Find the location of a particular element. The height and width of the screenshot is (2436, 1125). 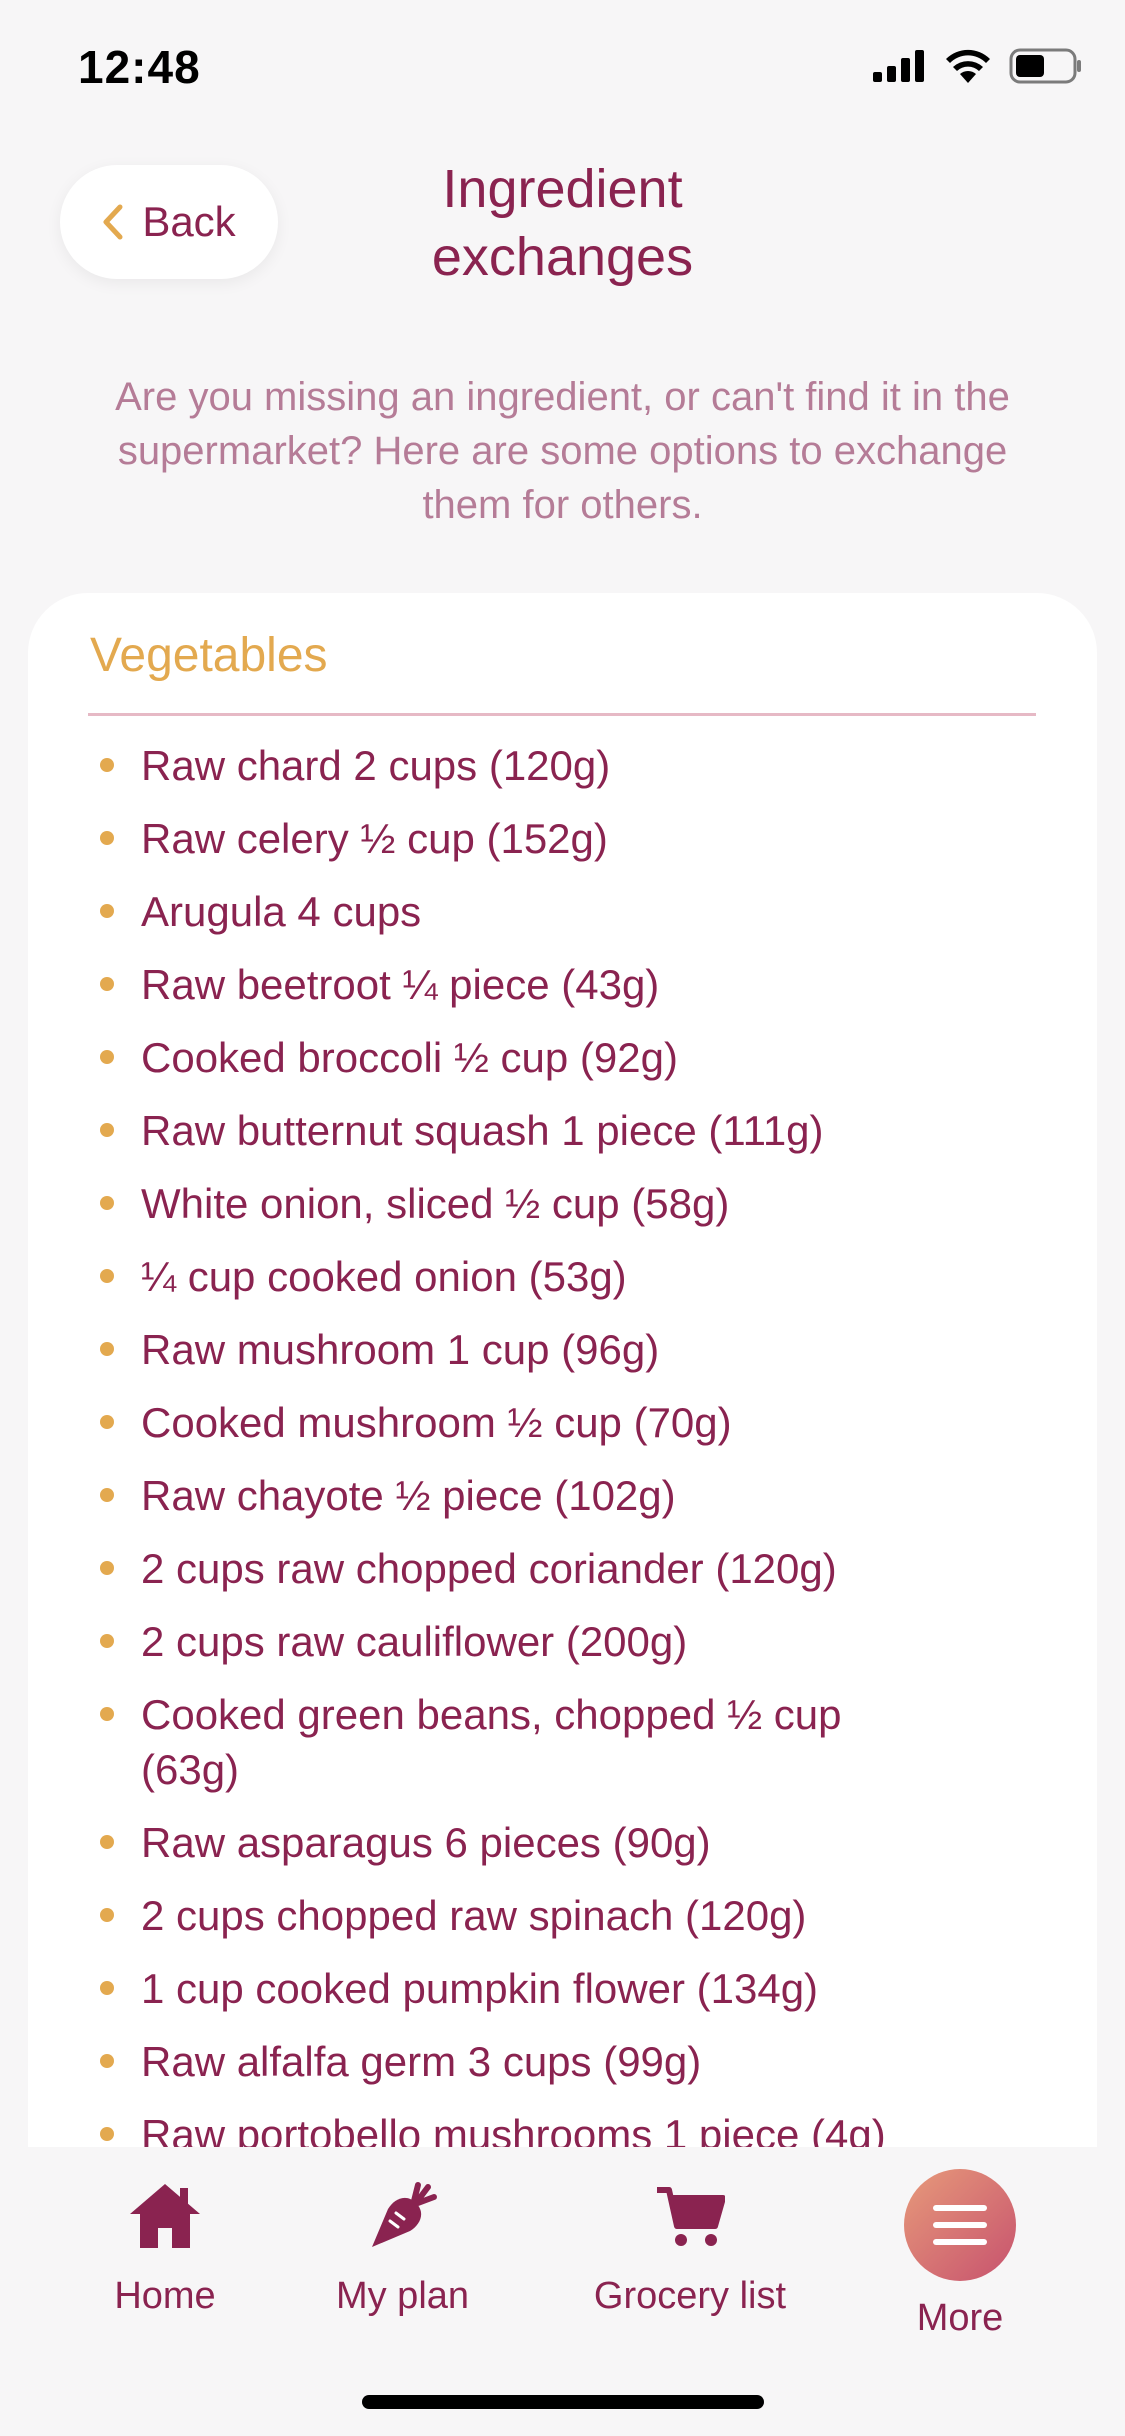

back-label: Back is located at coordinates (189, 221).